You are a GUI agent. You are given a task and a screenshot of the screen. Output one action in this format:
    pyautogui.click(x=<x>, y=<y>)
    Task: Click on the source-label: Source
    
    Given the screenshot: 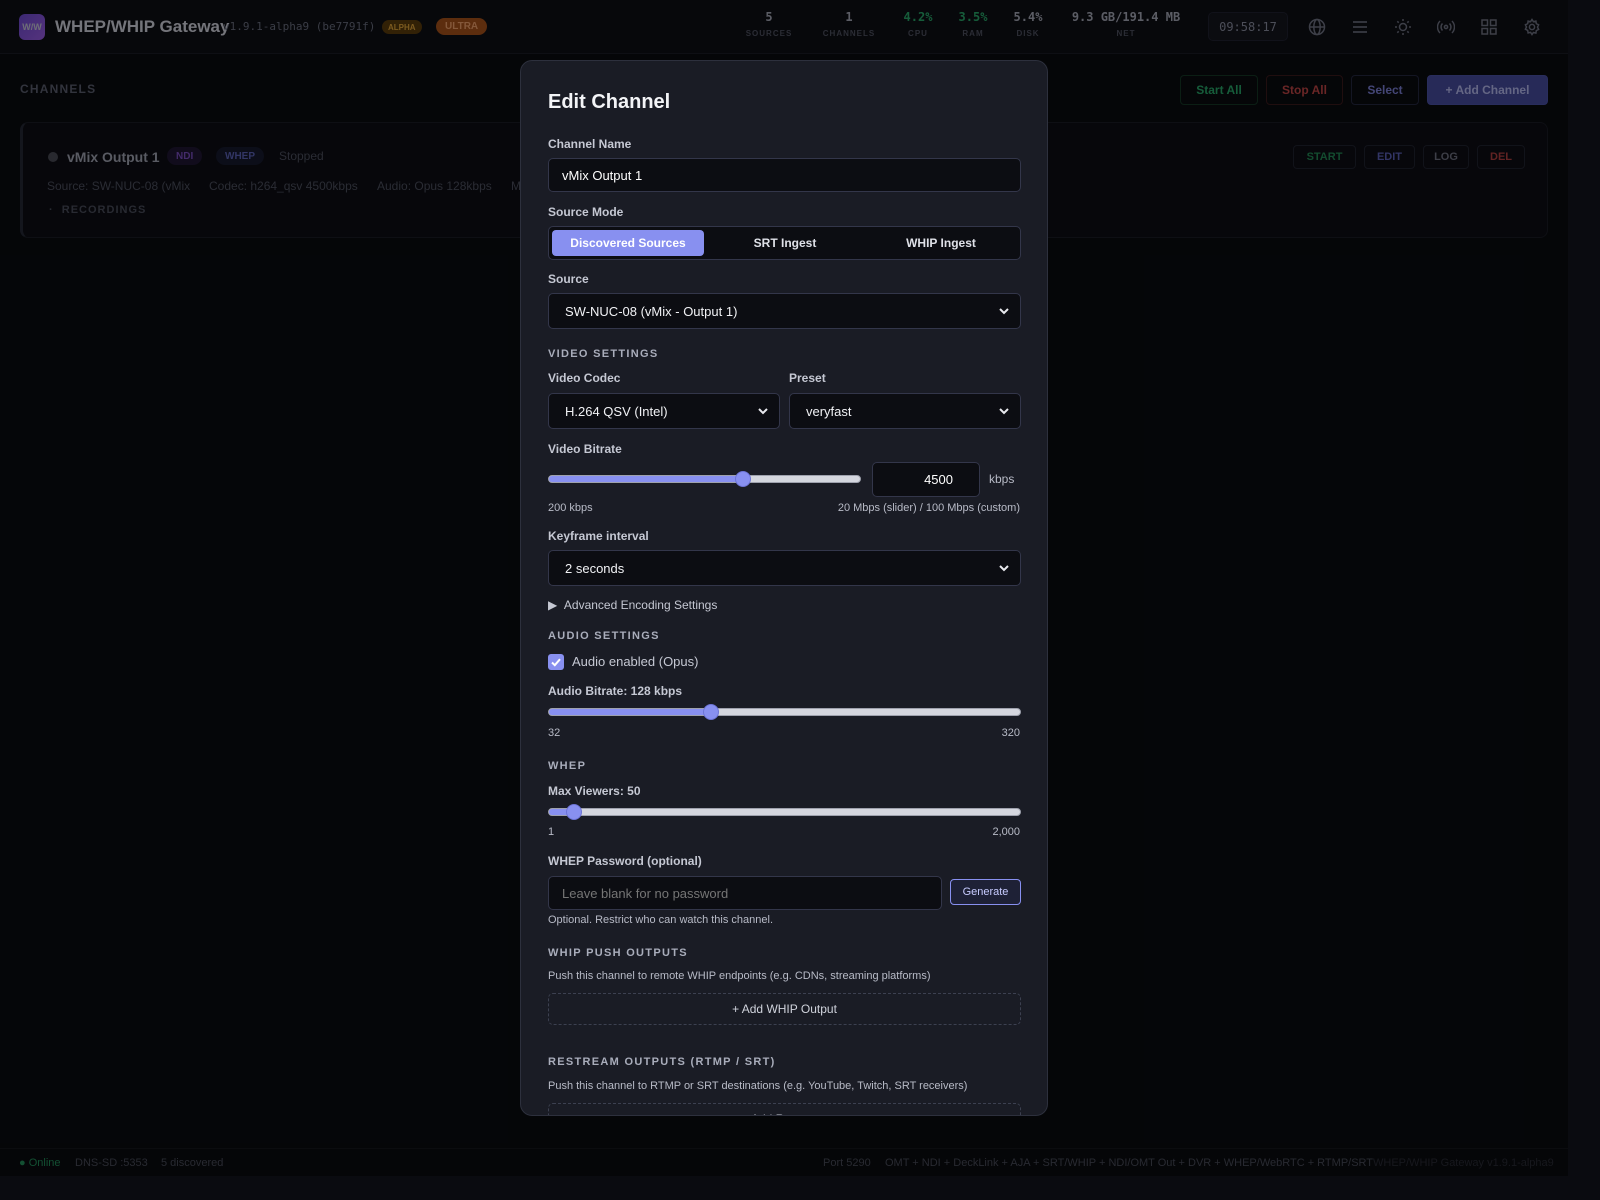 What is the action you would take?
    pyautogui.click(x=568, y=279)
    